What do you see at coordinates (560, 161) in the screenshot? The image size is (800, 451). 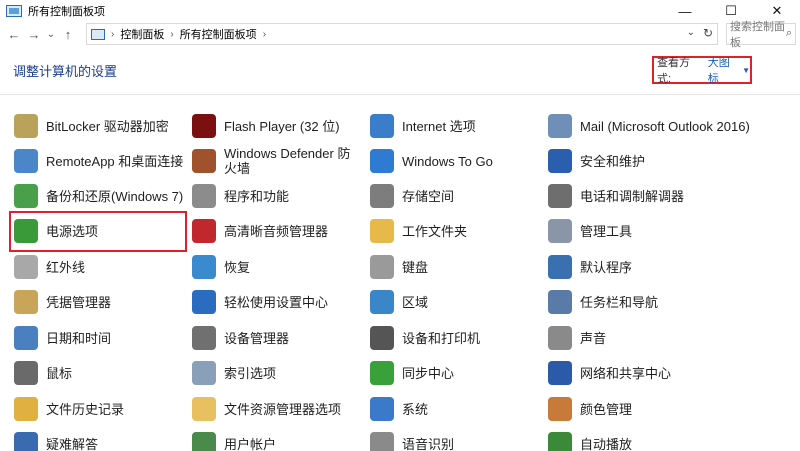 I see `security-flag-icon` at bounding box center [560, 161].